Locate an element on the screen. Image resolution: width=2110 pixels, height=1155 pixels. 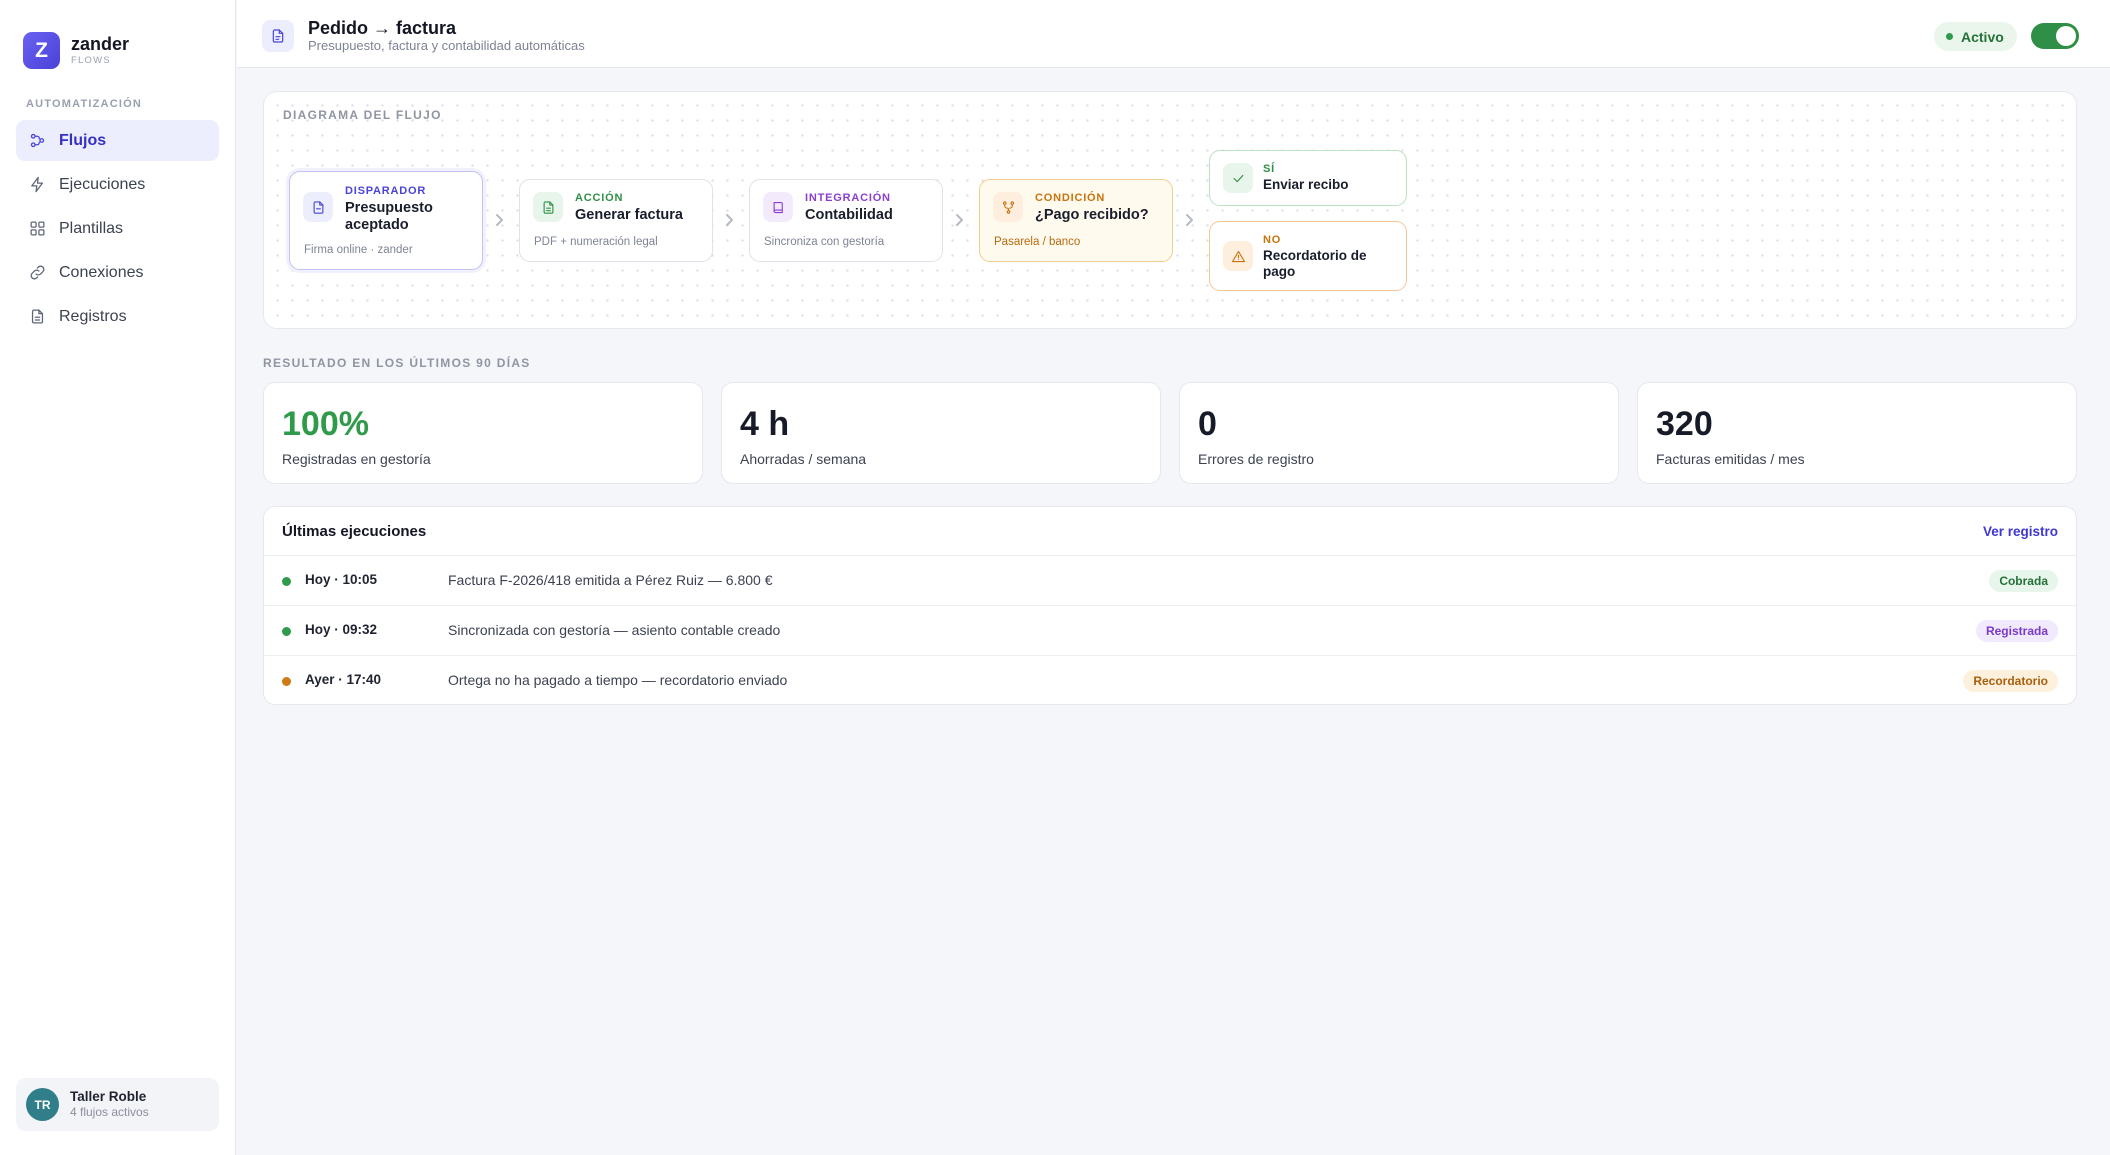
sidebar-item-ejecuciones: Ejecuciones is located at coordinates (117, 184).